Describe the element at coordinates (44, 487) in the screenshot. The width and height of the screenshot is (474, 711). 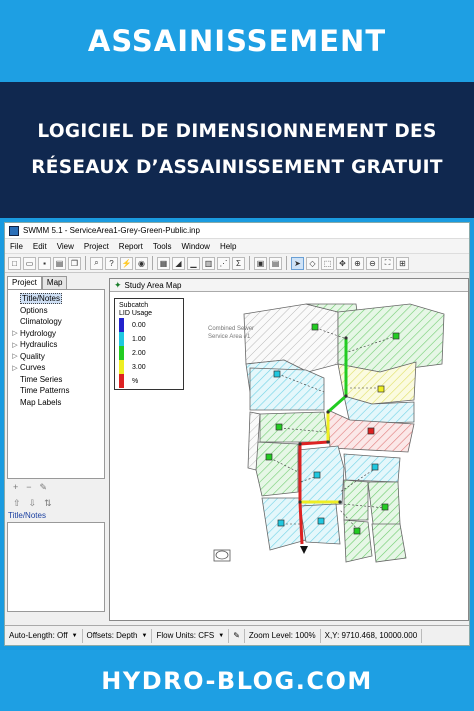
I see `edit-pencil-icon: ✎` at that location.